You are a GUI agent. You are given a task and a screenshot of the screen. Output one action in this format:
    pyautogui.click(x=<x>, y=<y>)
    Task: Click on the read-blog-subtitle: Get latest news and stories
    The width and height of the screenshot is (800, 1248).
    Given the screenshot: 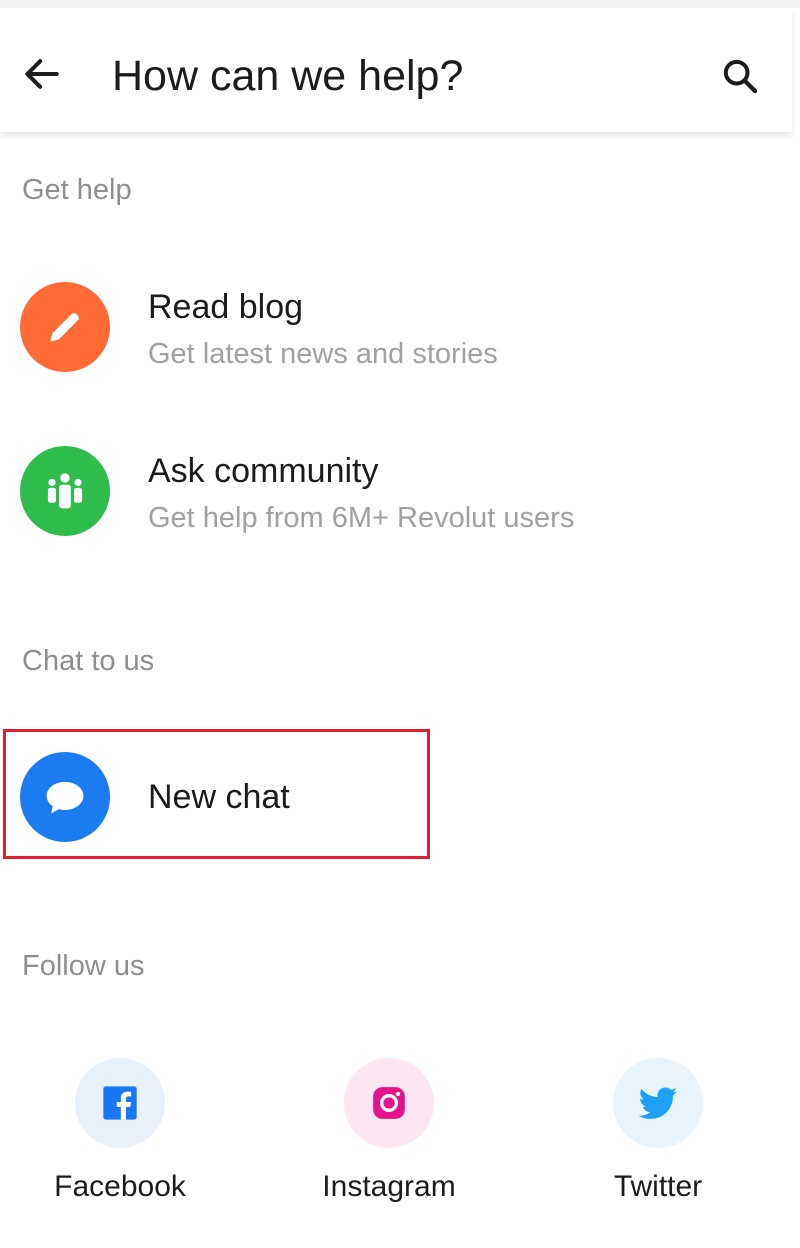 What is the action you would take?
    pyautogui.click(x=323, y=354)
    